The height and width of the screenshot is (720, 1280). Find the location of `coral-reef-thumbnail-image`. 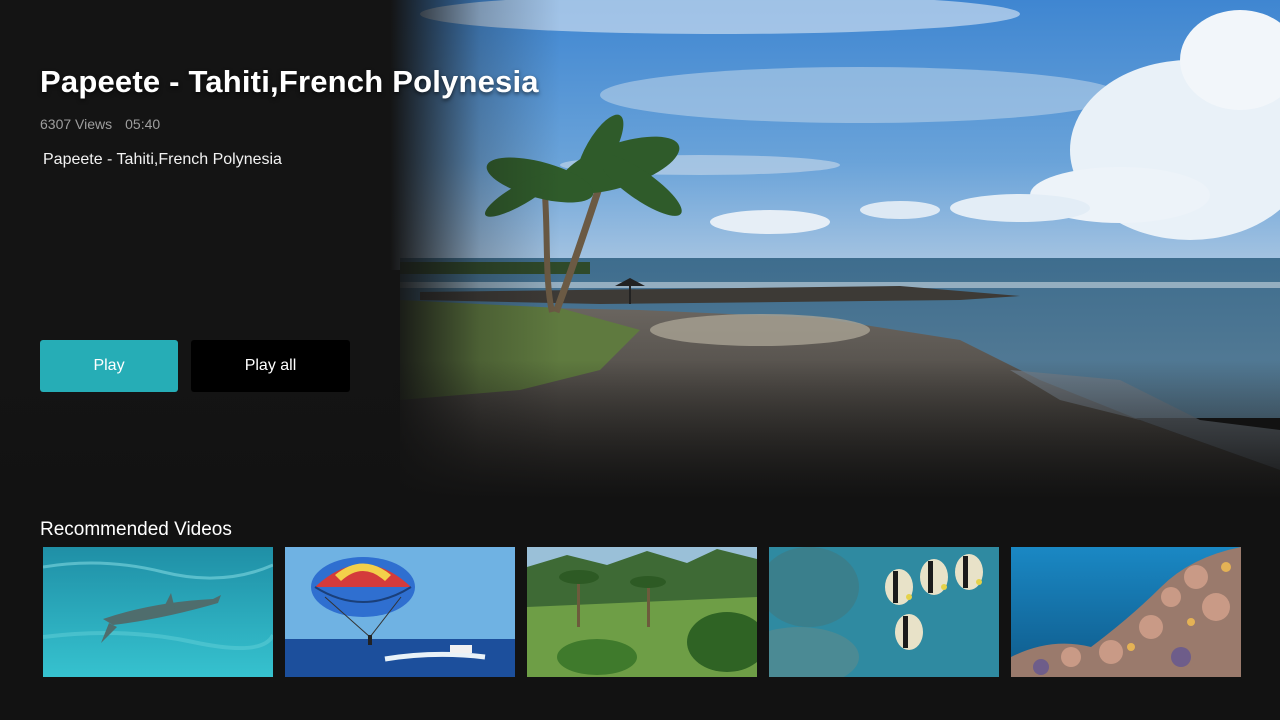

coral-reef-thumbnail-image is located at coordinates (1126, 612).